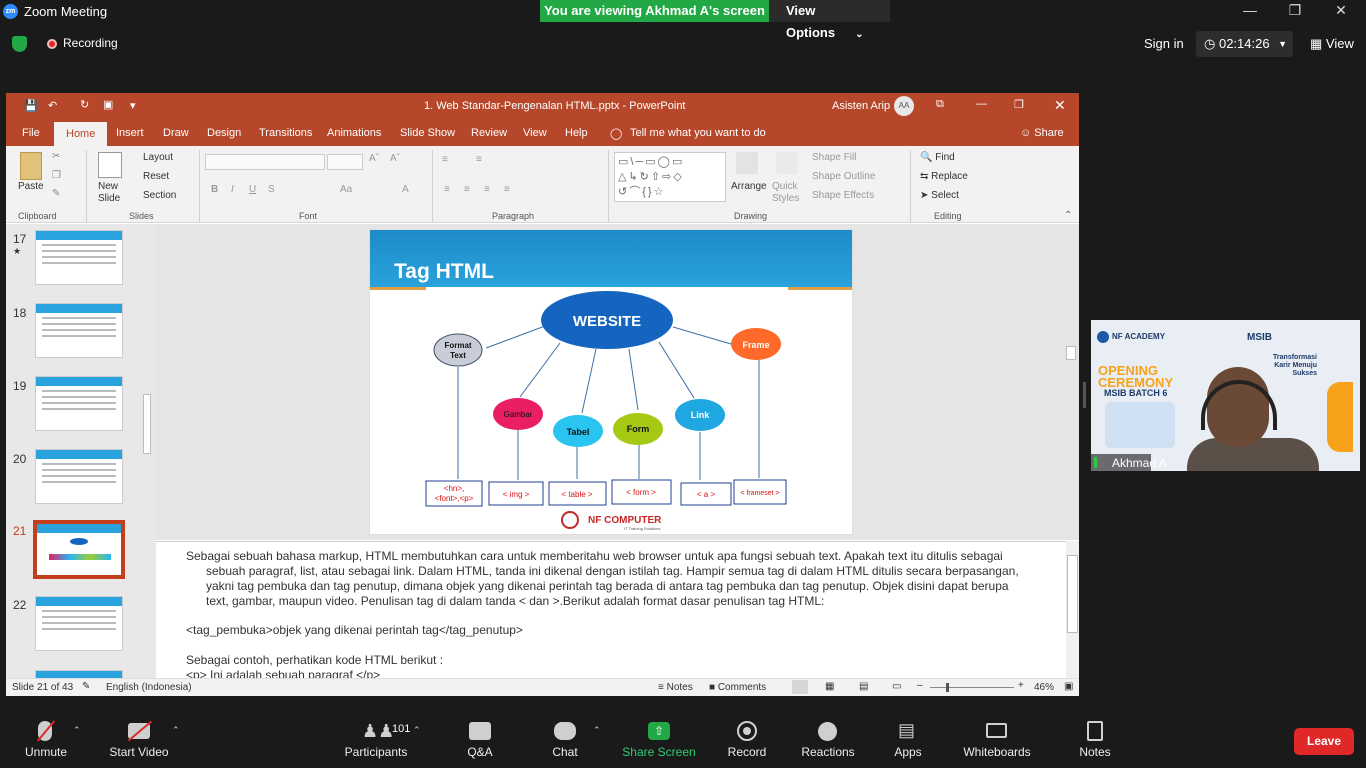  What do you see at coordinates (1044, 687) in the screenshot?
I see `zoom-level: 46%` at bounding box center [1044, 687].